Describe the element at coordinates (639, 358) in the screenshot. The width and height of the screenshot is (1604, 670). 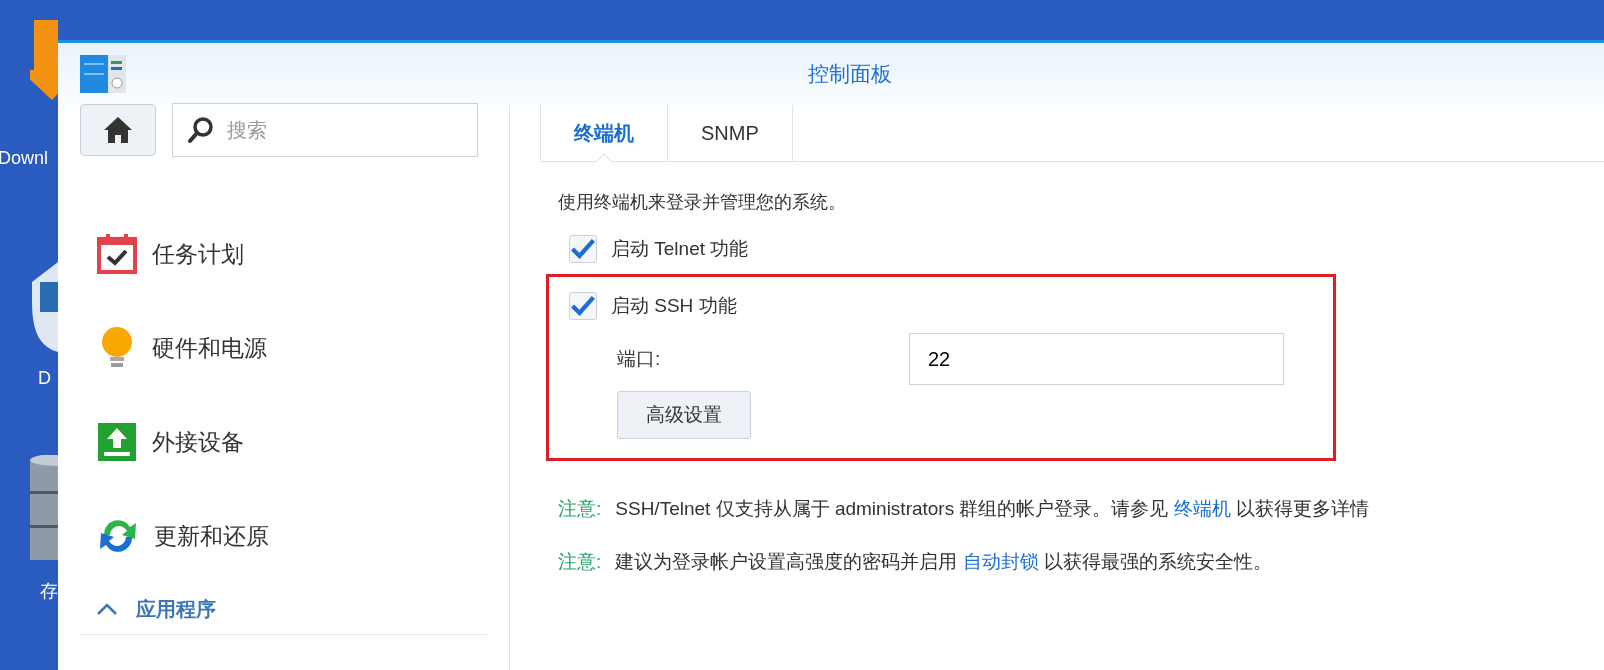
I see `field-label: 端口:` at that location.